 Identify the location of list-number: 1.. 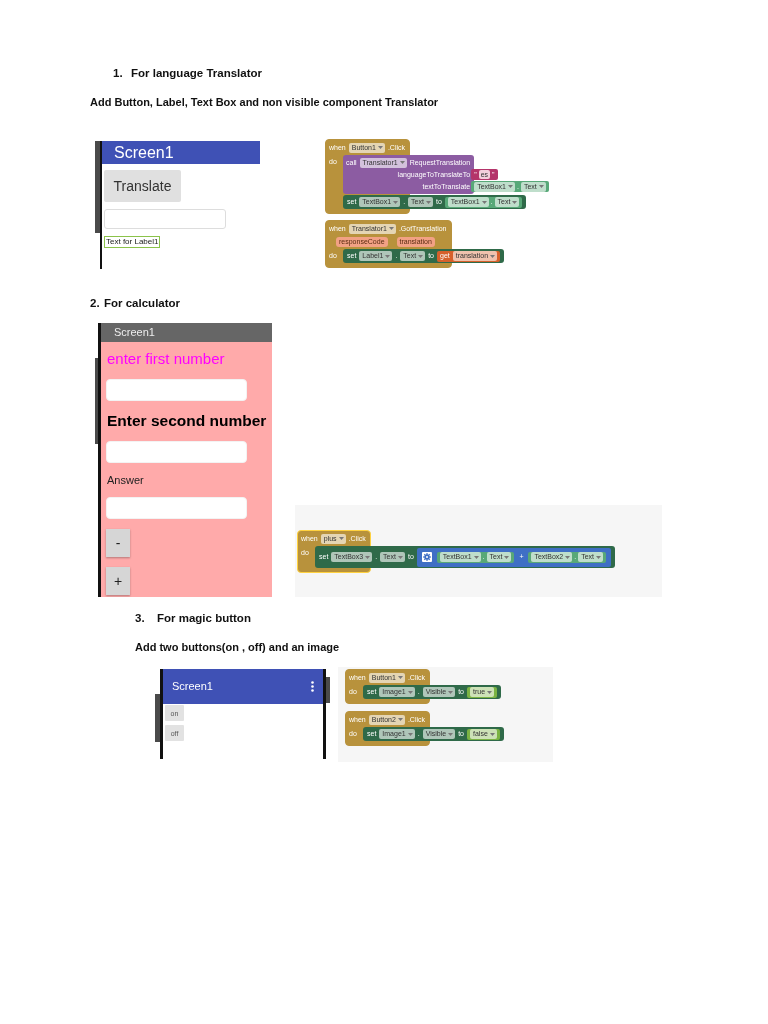
(118, 73).